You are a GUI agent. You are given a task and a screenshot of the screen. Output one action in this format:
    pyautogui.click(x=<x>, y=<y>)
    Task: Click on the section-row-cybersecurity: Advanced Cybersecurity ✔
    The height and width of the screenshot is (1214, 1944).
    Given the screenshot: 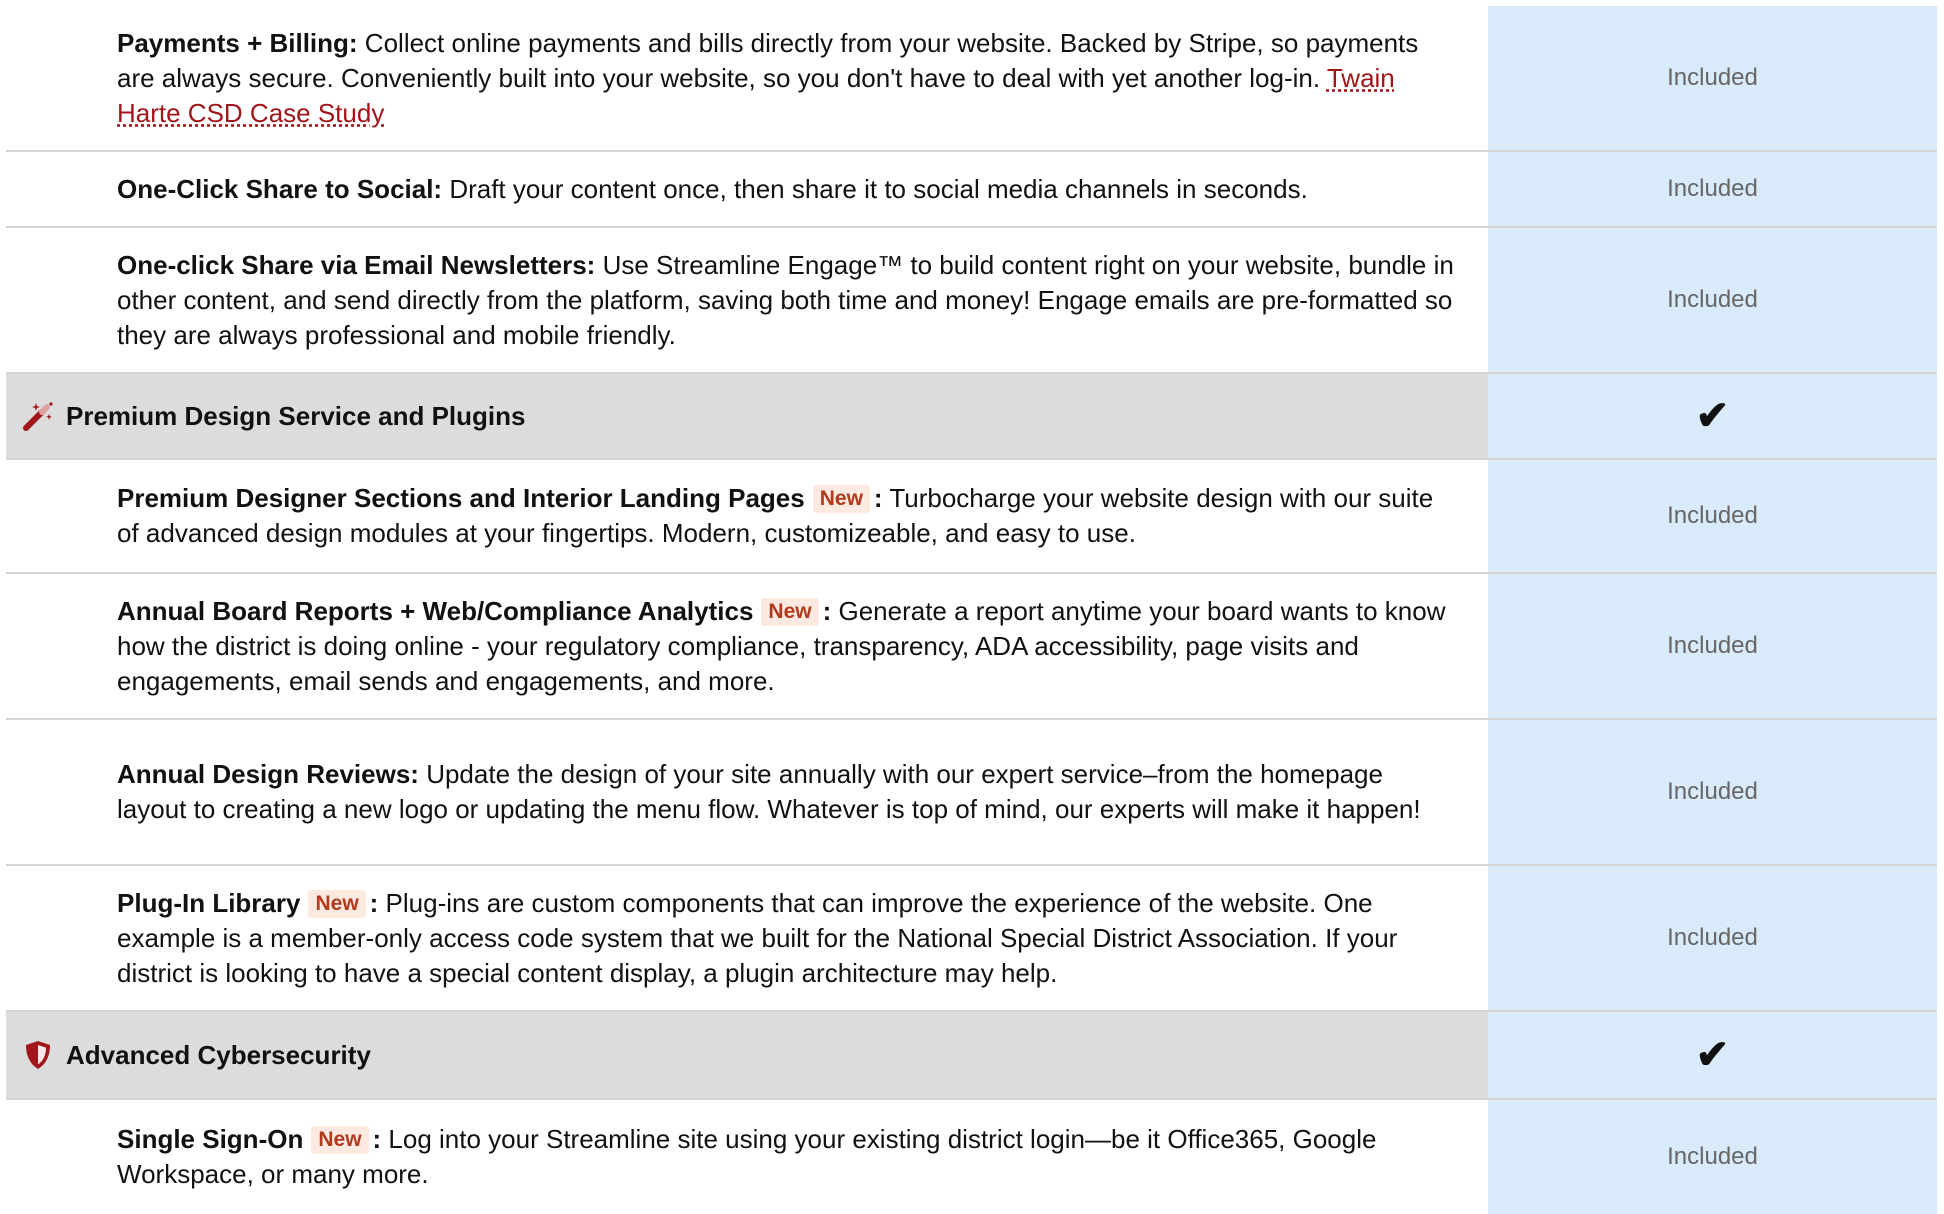 What is the action you would take?
    pyautogui.click(x=971, y=1056)
    